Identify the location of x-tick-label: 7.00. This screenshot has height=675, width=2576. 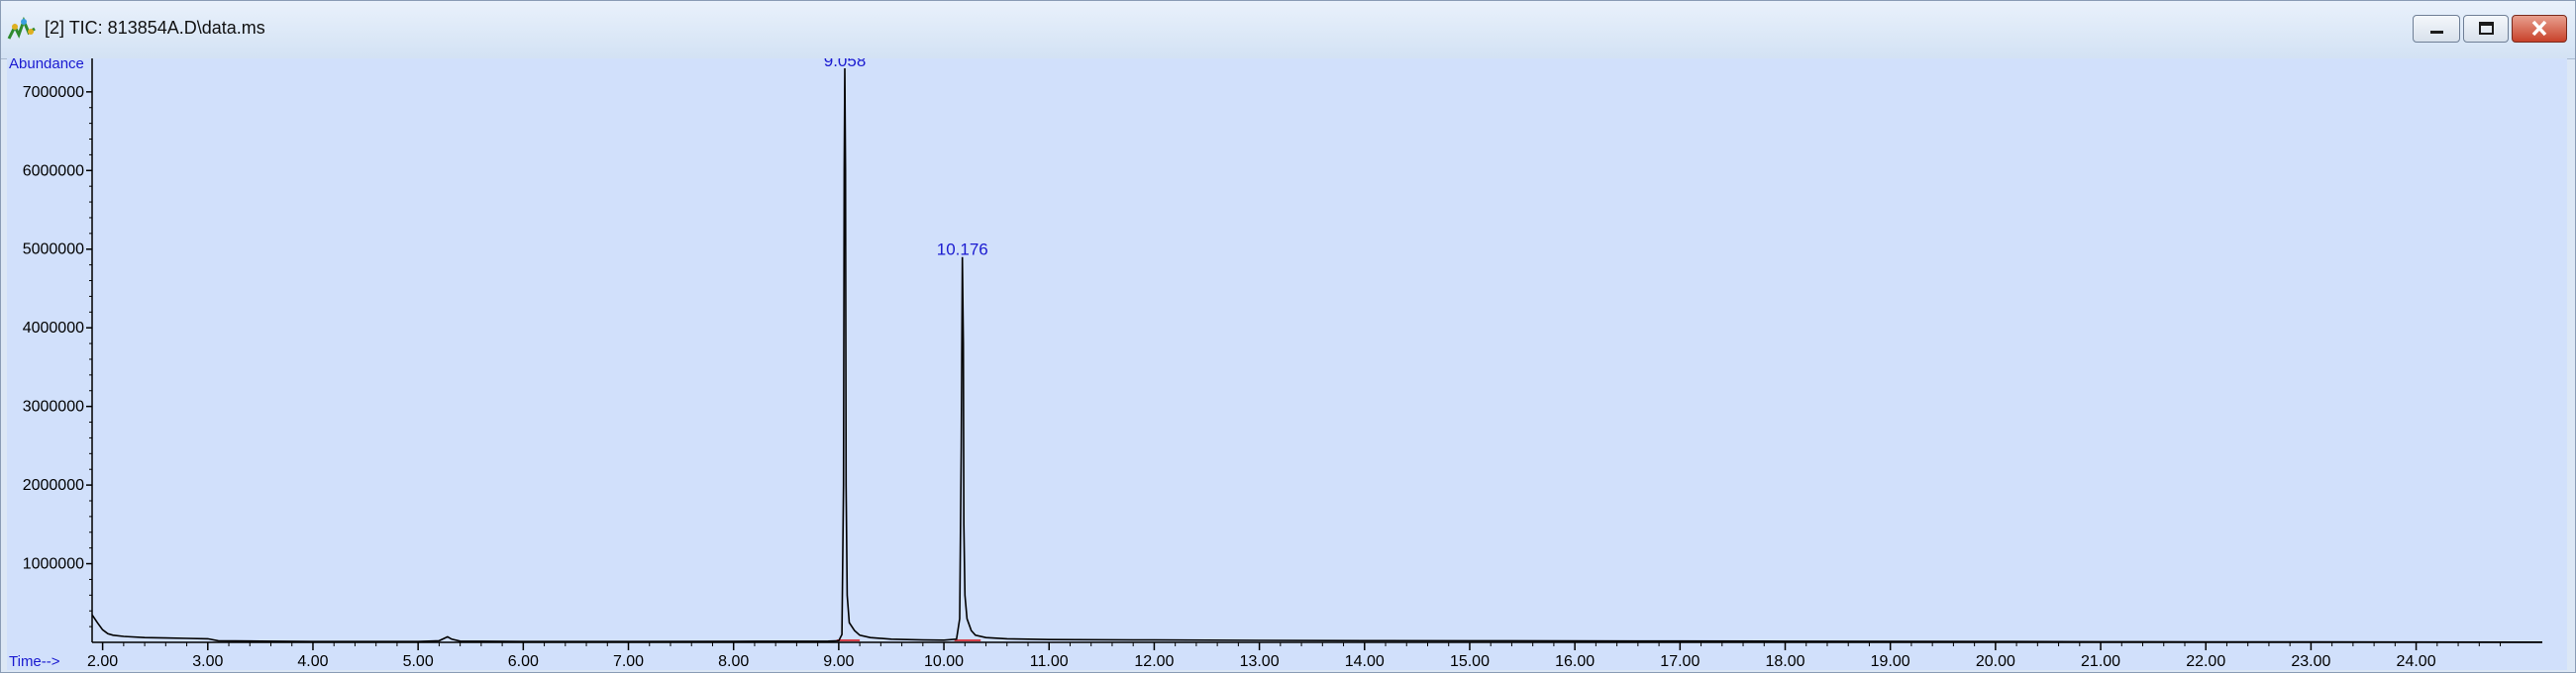
(628, 661).